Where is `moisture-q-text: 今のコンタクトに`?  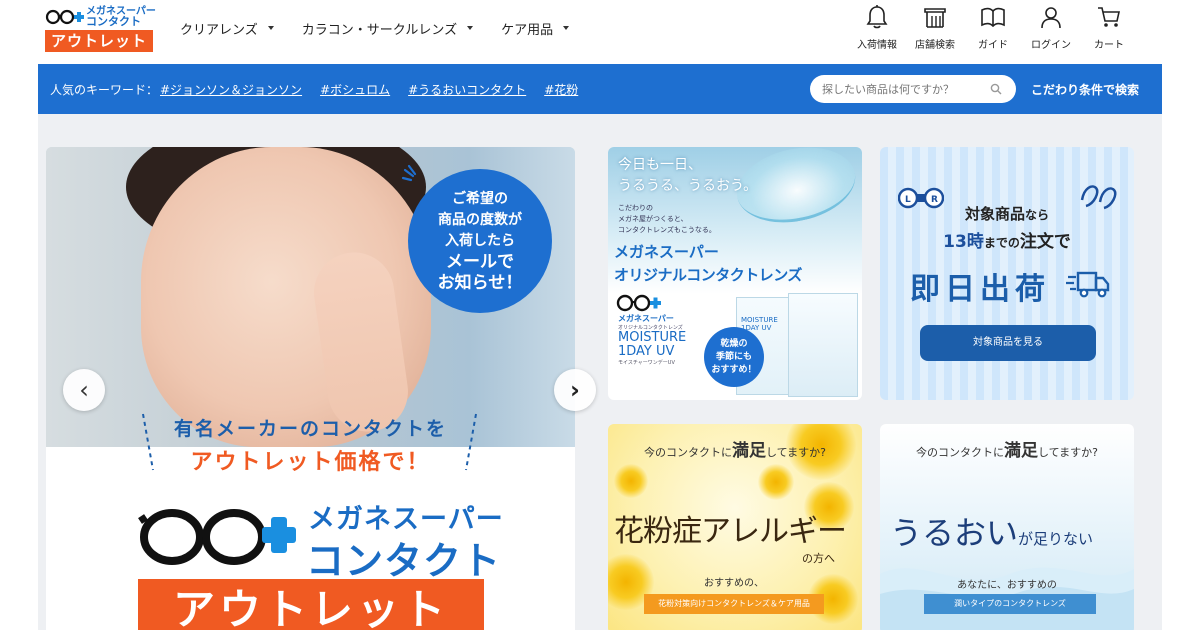
moisture-q-text: 今のコンタクトに is located at coordinates (960, 452).